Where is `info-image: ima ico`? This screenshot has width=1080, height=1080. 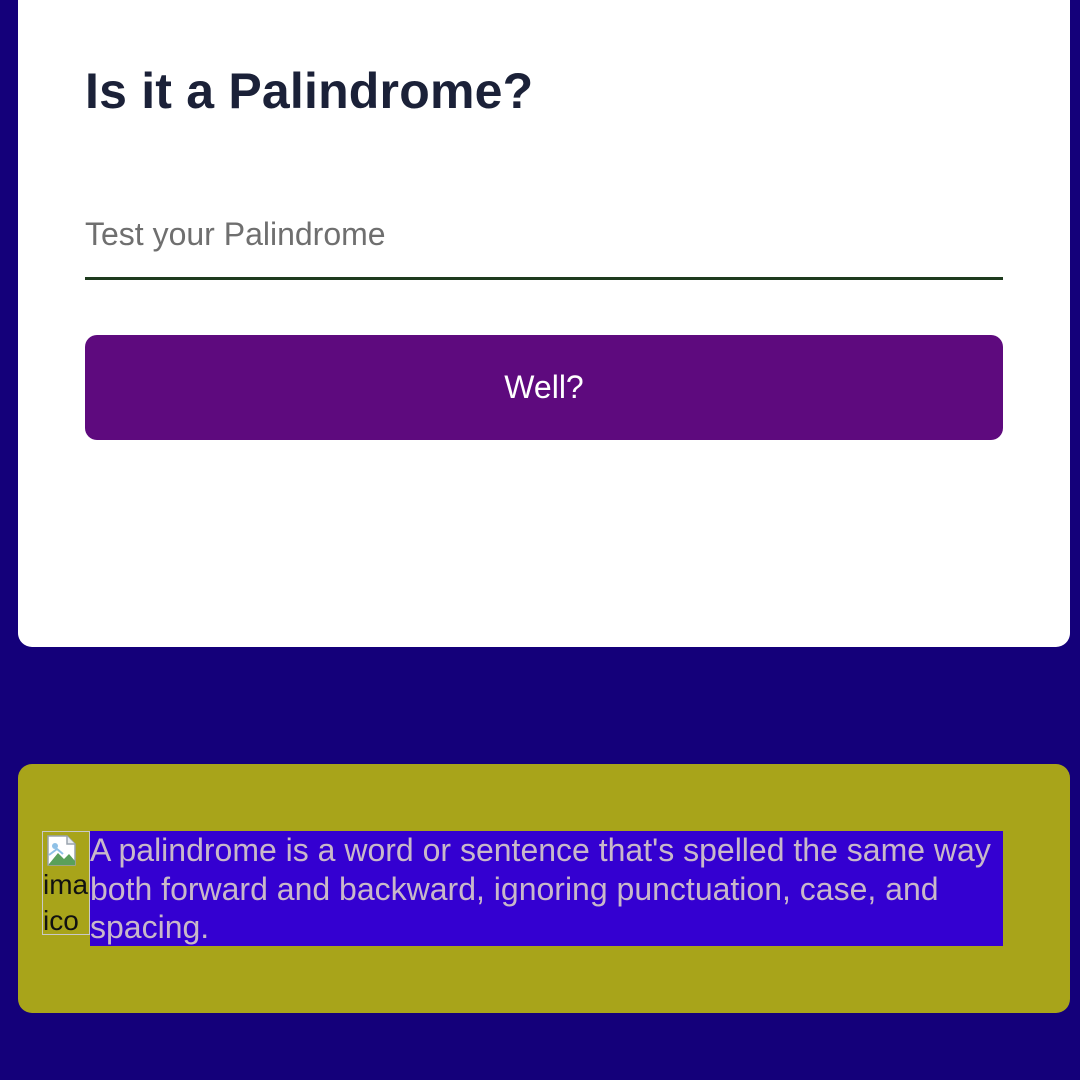 info-image: ima ico is located at coordinates (66, 883).